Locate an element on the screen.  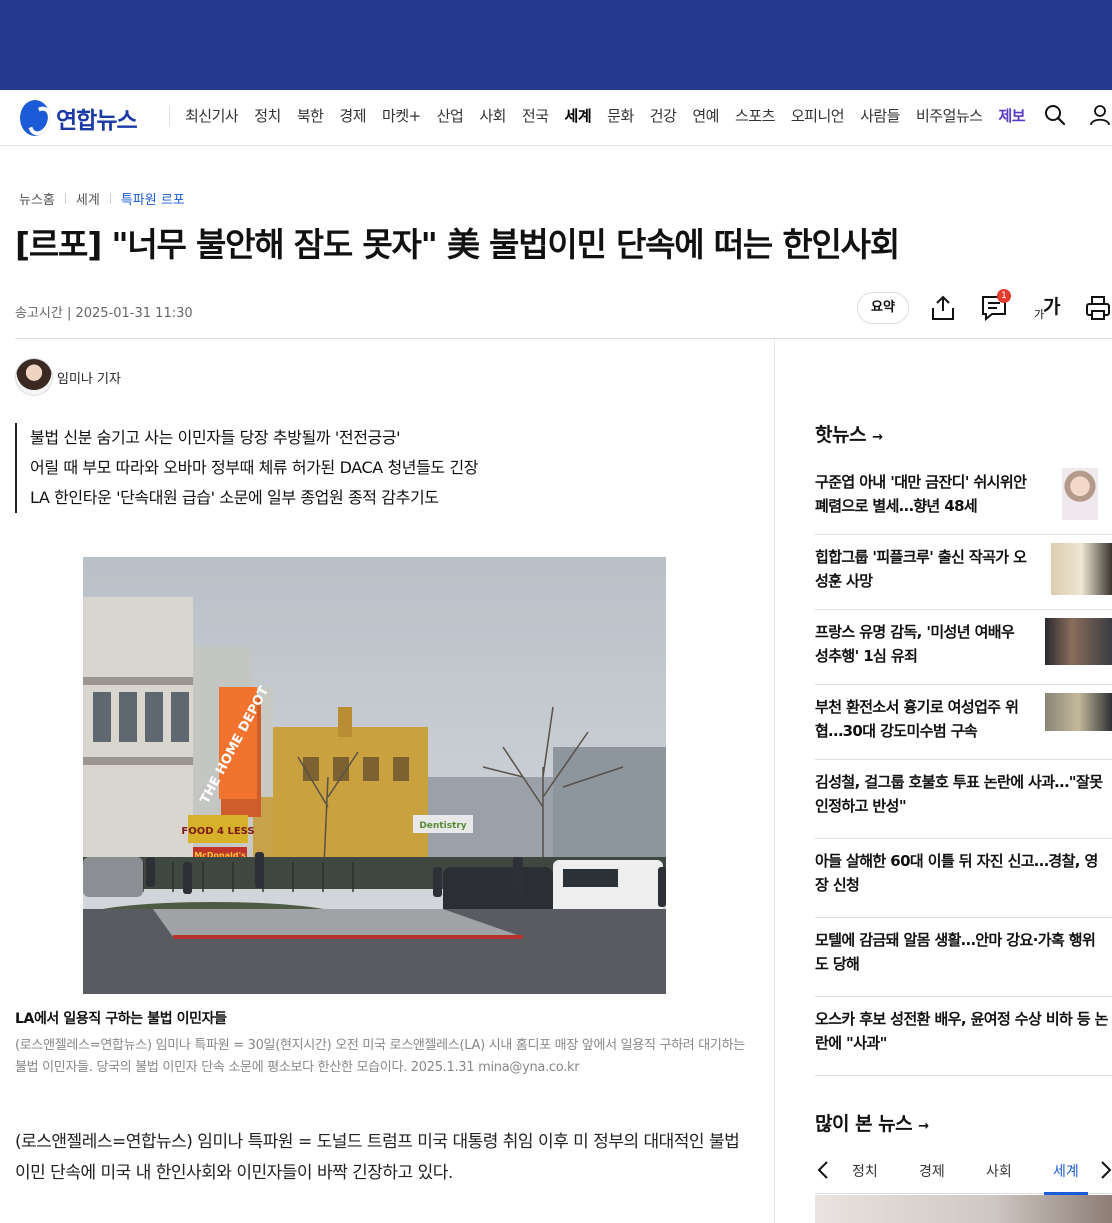
most-viewed-thumbnail is located at coordinates (963, 1209).